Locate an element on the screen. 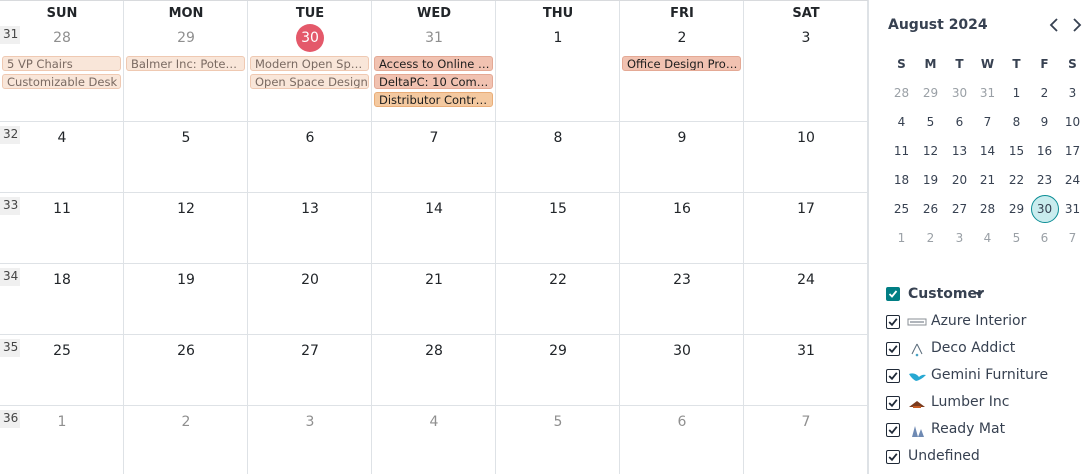 The width and height of the screenshot is (1091, 474). mini-day: 14 is located at coordinates (987, 151).